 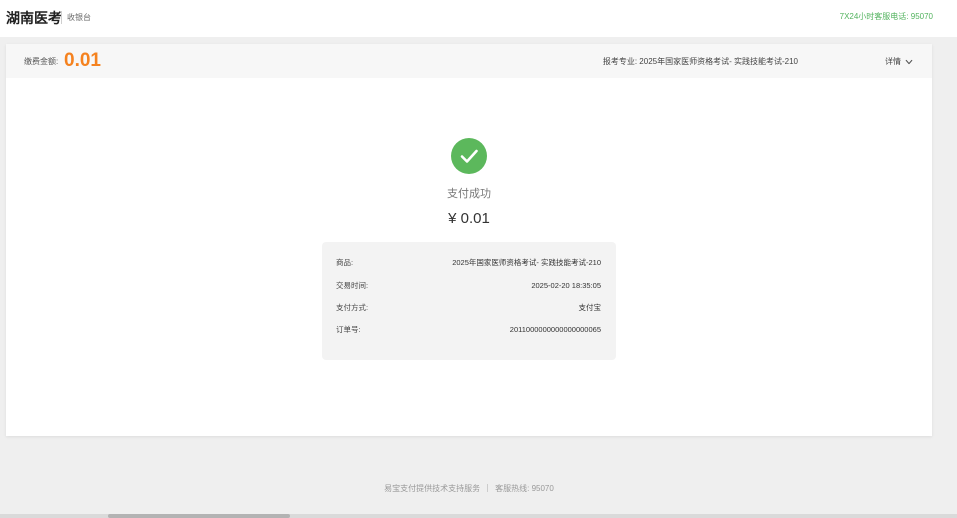 What do you see at coordinates (555, 329) in the screenshot?
I see `order-row-value: 2011000000000000000065` at bounding box center [555, 329].